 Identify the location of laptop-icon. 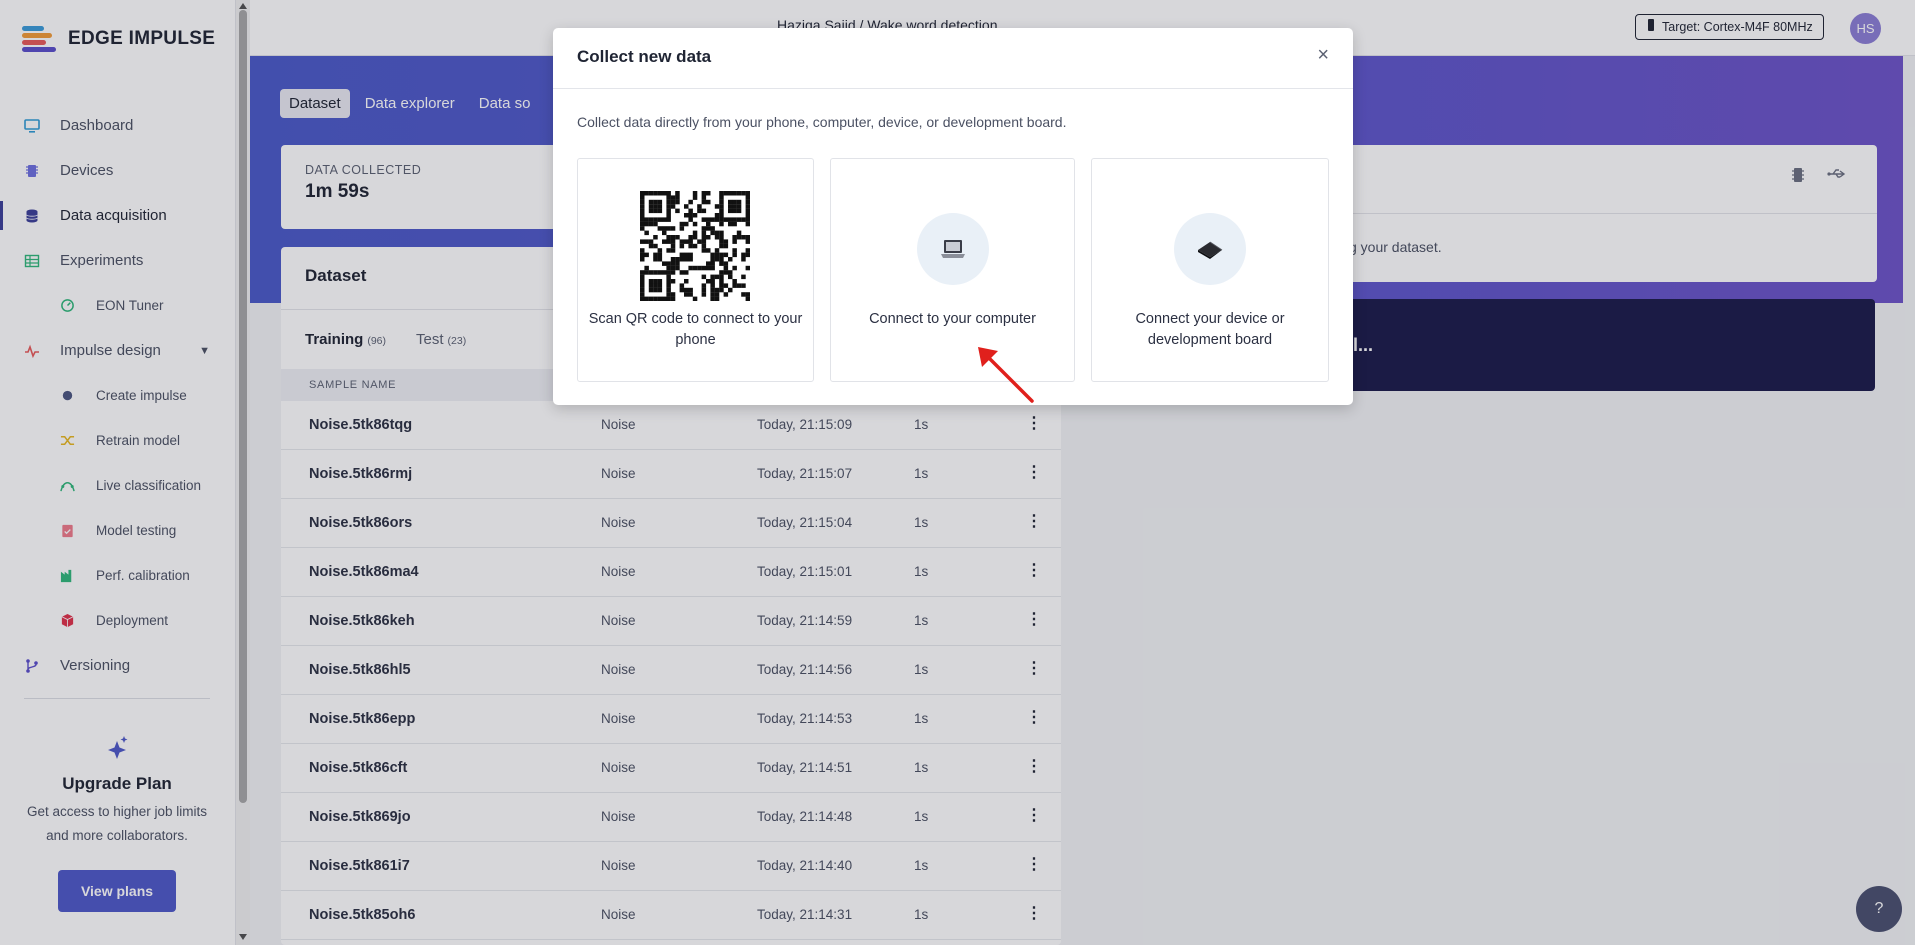
(952, 249).